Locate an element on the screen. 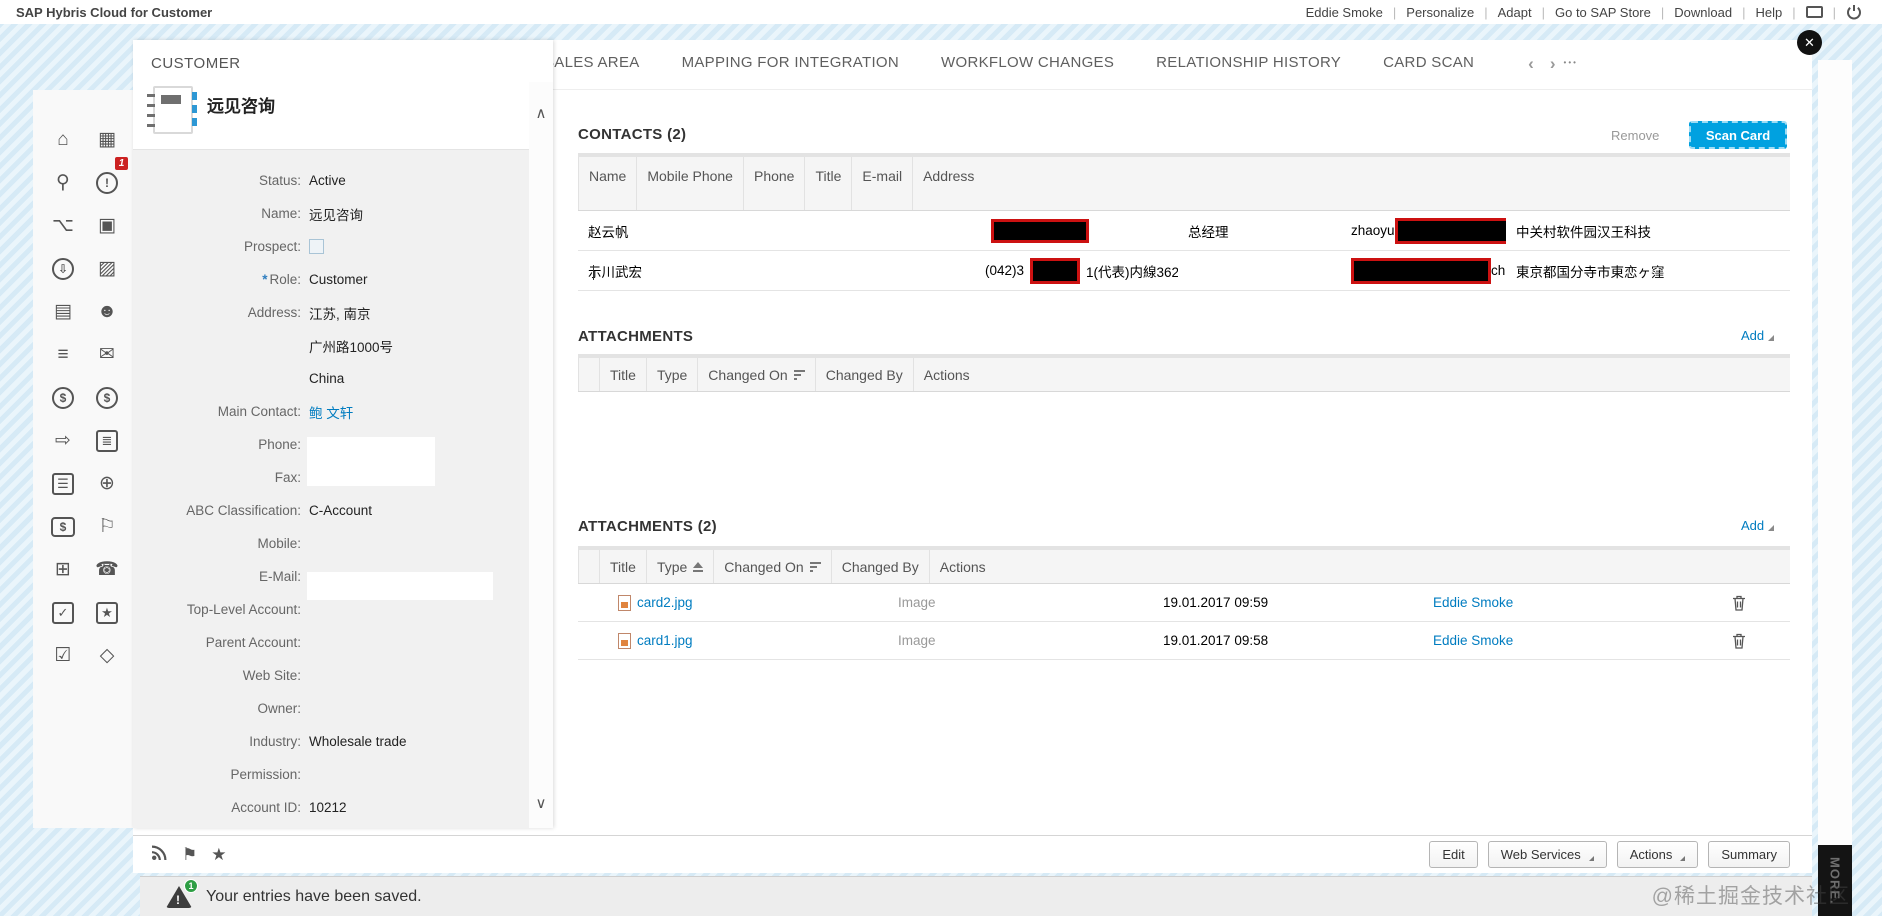  menu-corner-icon is located at coordinates (1771, 528).